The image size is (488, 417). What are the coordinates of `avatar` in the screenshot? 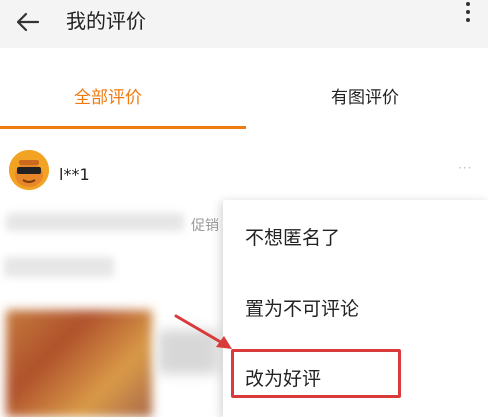 It's located at (29, 170).